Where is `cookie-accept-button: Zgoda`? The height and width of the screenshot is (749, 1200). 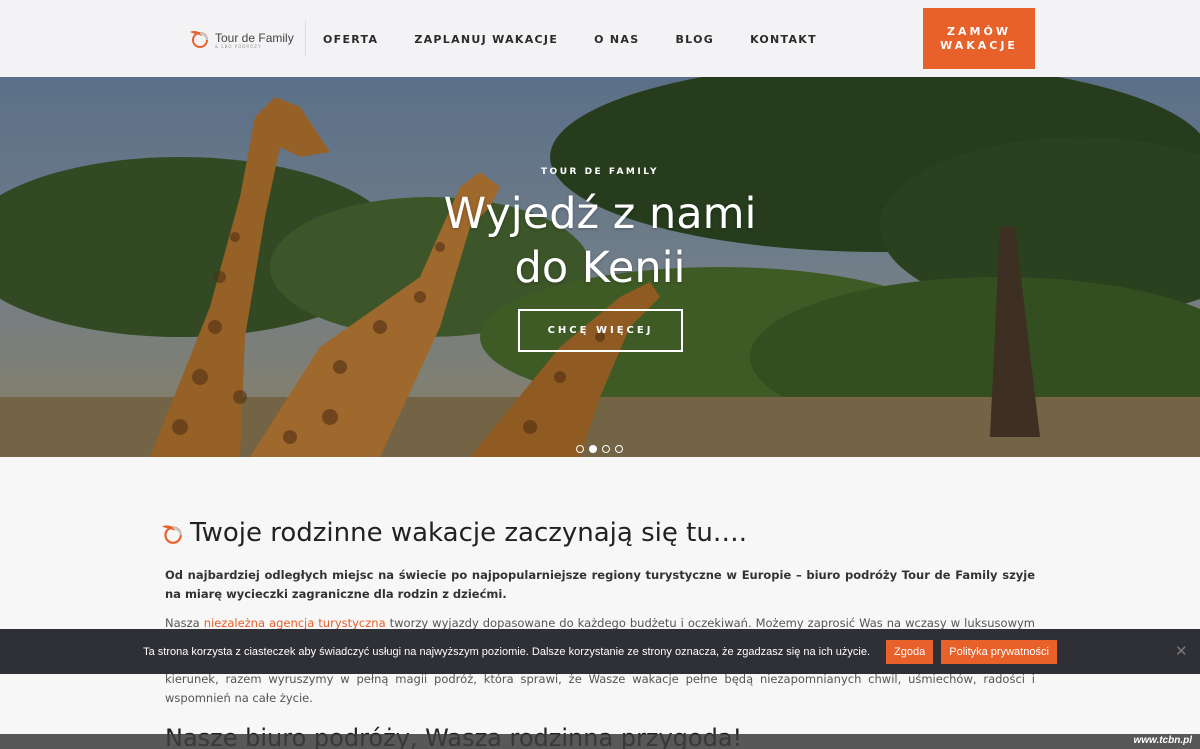
cookie-accept-button: Zgoda is located at coordinates (910, 651).